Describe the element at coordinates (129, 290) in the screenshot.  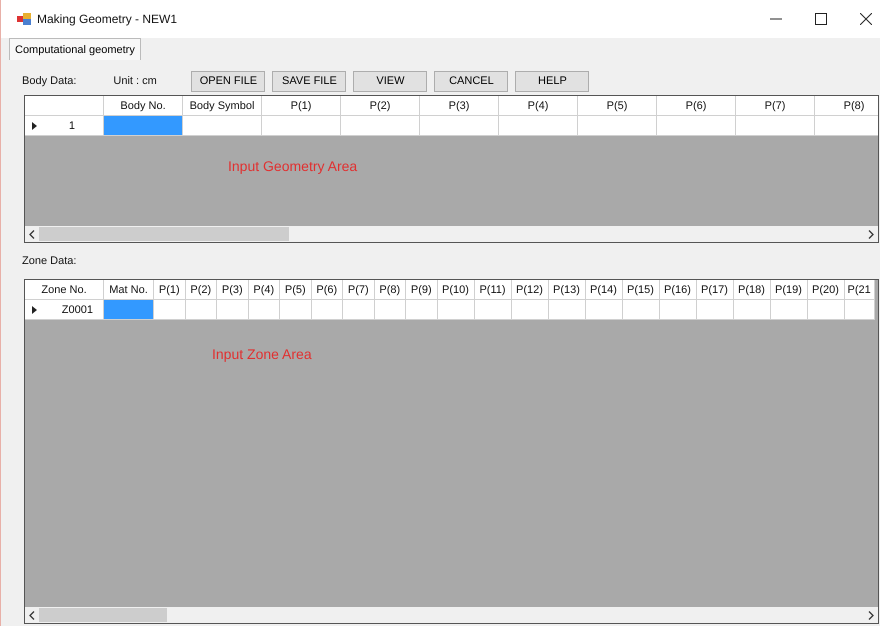
I see `column-header: Mat No.` at that location.